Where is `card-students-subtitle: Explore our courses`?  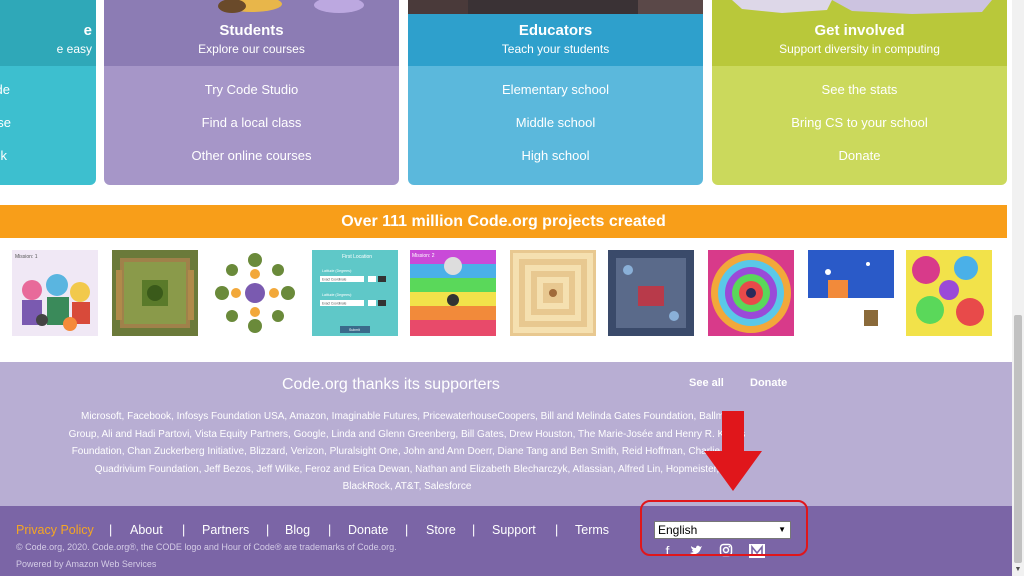 card-students-subtitle: Explore our courses is located at coordinates (251, 49).